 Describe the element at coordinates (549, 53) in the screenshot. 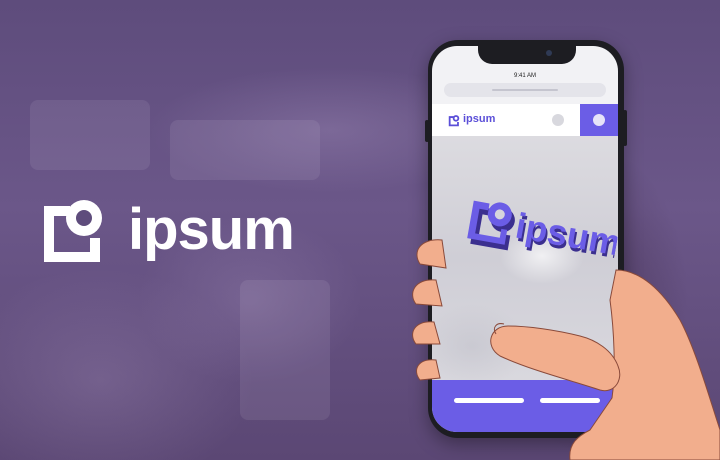

I see `camera-icon` at that location.